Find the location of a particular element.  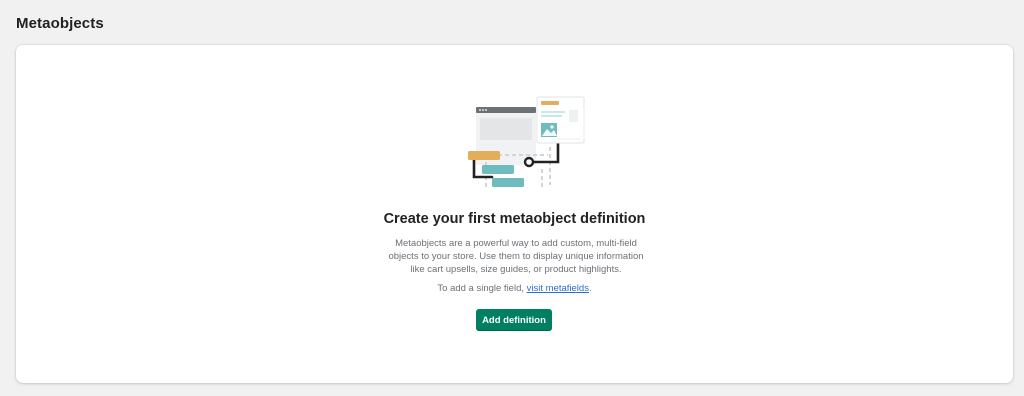

single-field-hint: To add a single field, visit metafields. is located at coordinates (514, 288).